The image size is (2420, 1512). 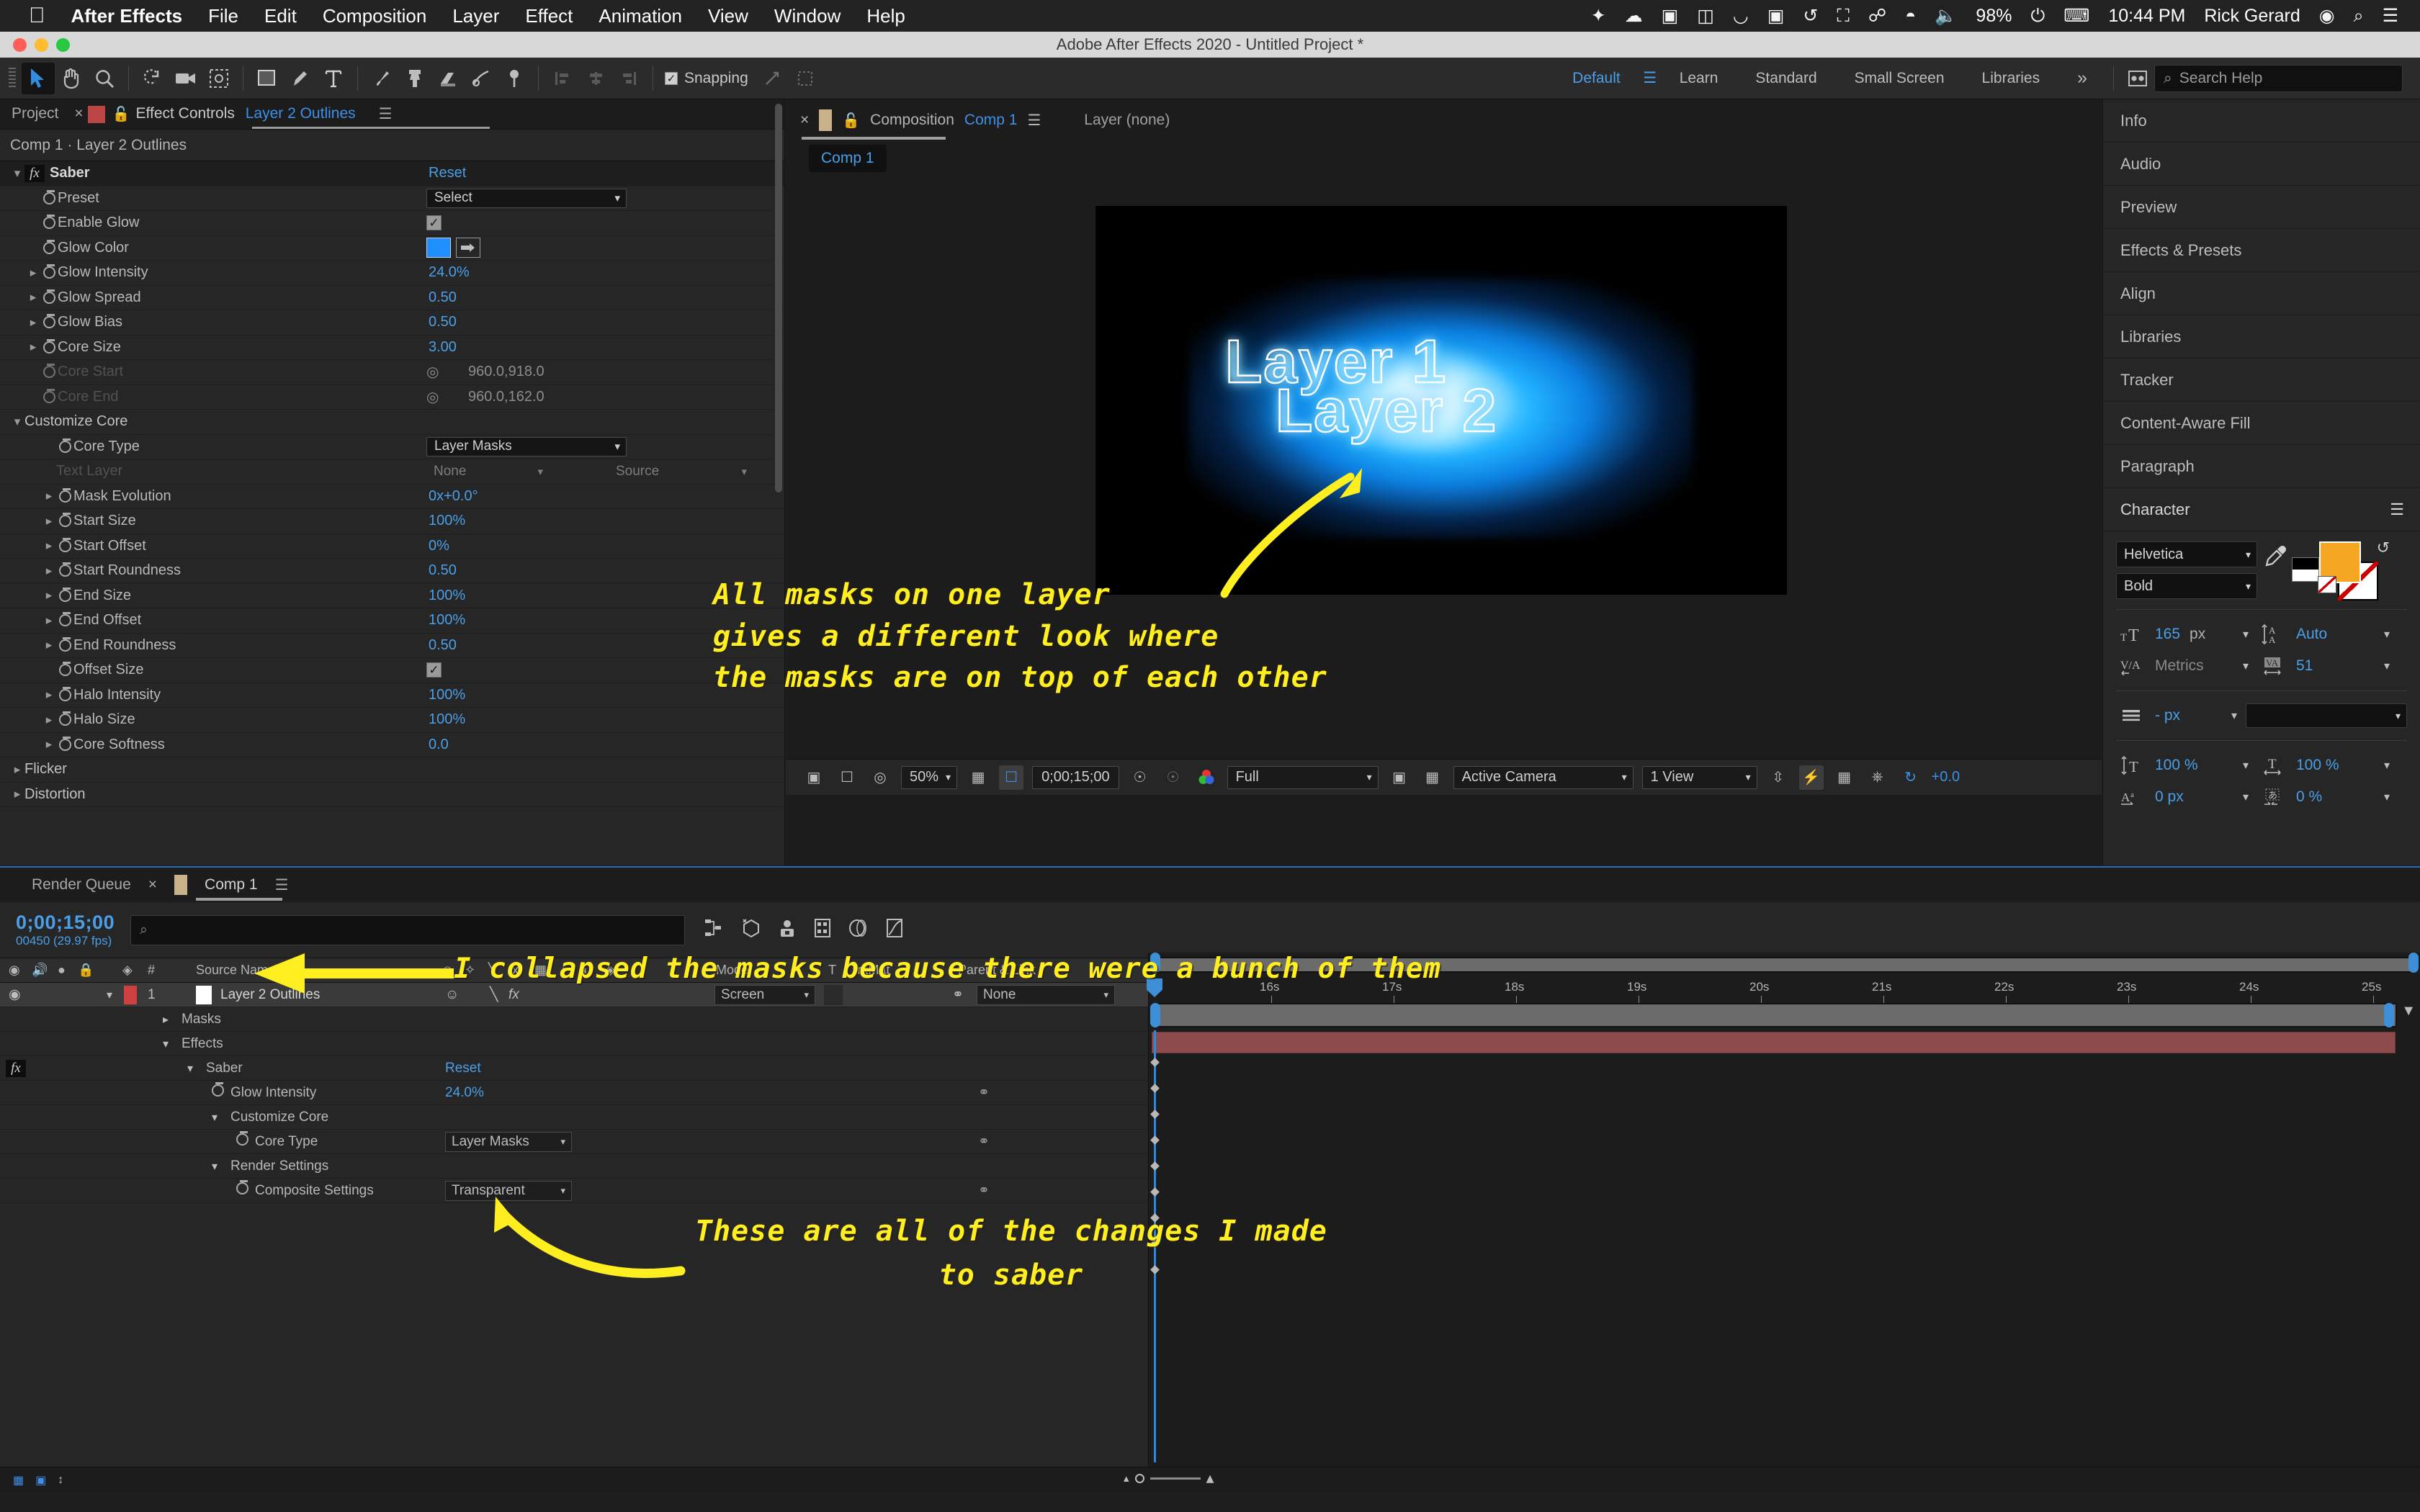 I want to click on panel-tracker: Tracker, so click(x=2261, y=380).